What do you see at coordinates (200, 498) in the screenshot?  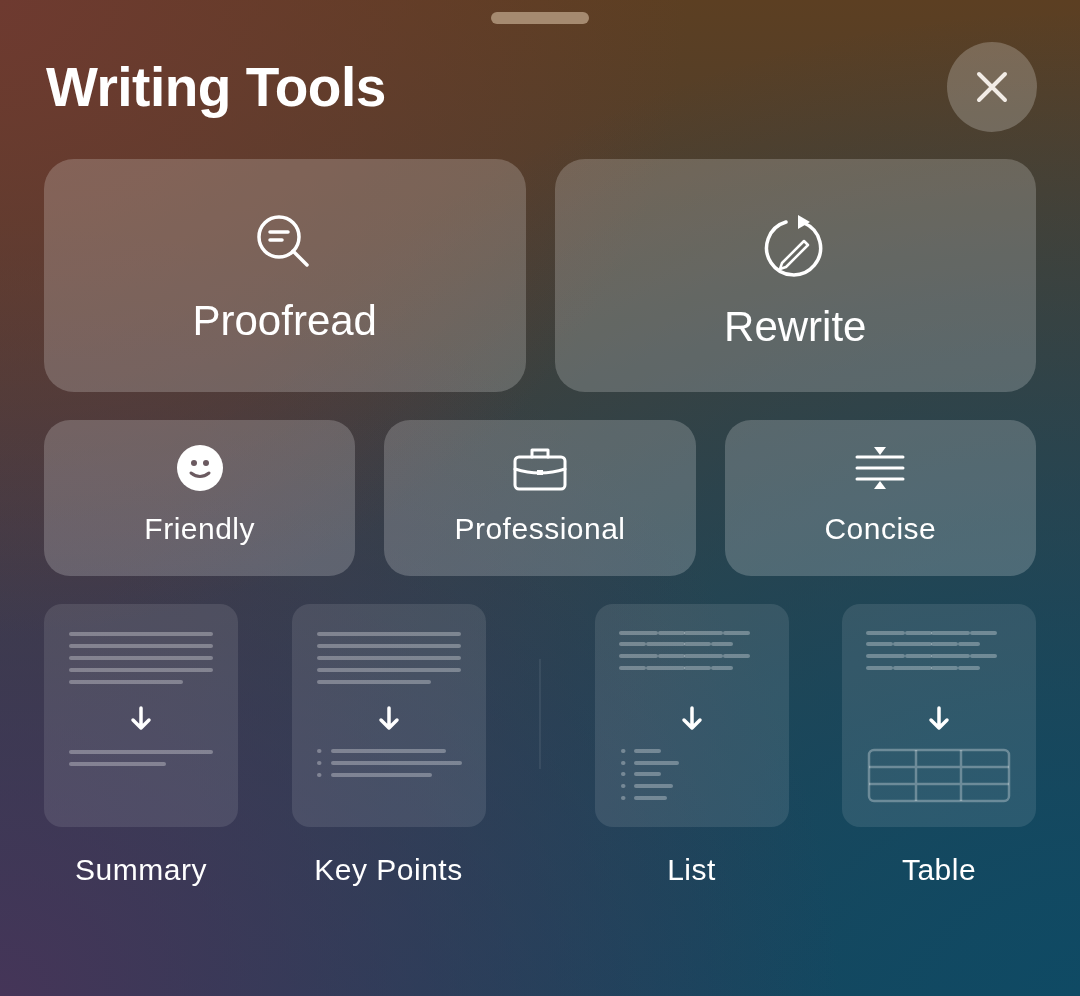 I see `tone-button: Friendly` at bounding box center [200, 498].